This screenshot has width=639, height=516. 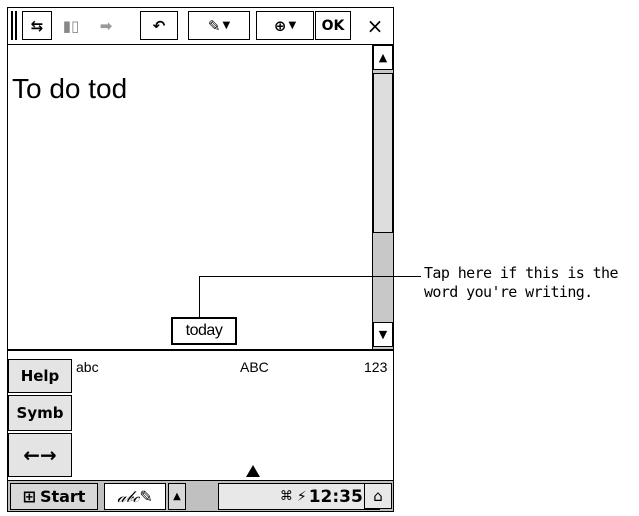 What do you see at coordinates (383, 153) in the screenshot?
I see `scroll-thumb` at bounding box center [383, 153].